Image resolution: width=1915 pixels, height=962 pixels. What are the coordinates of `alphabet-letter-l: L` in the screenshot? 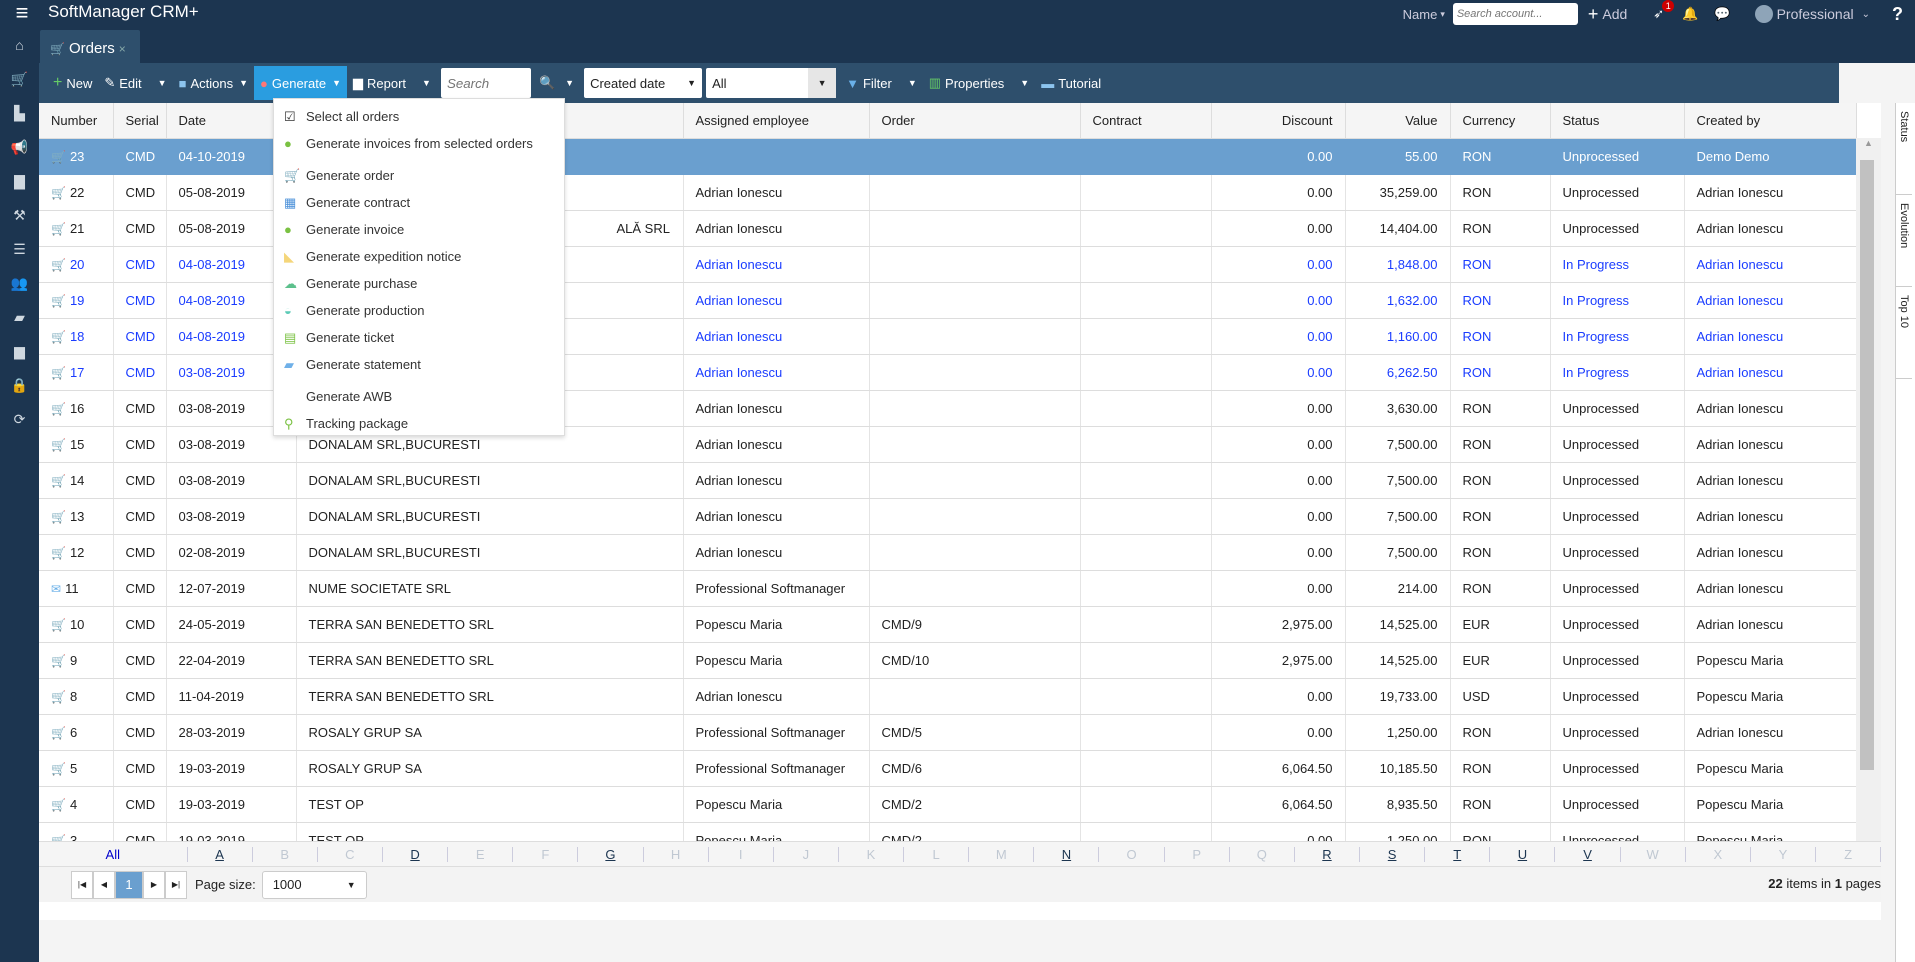 It's located at (937, 854).